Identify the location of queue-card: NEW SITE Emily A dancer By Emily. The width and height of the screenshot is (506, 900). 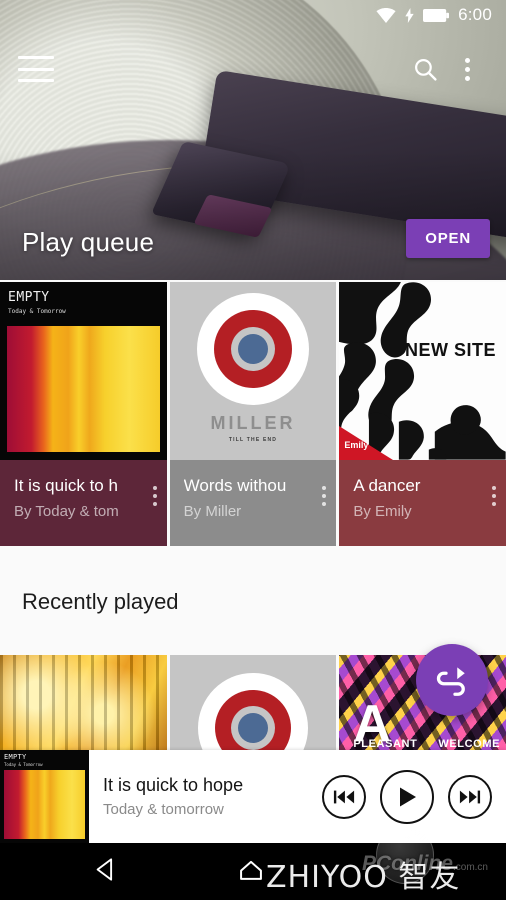
(422, 414).